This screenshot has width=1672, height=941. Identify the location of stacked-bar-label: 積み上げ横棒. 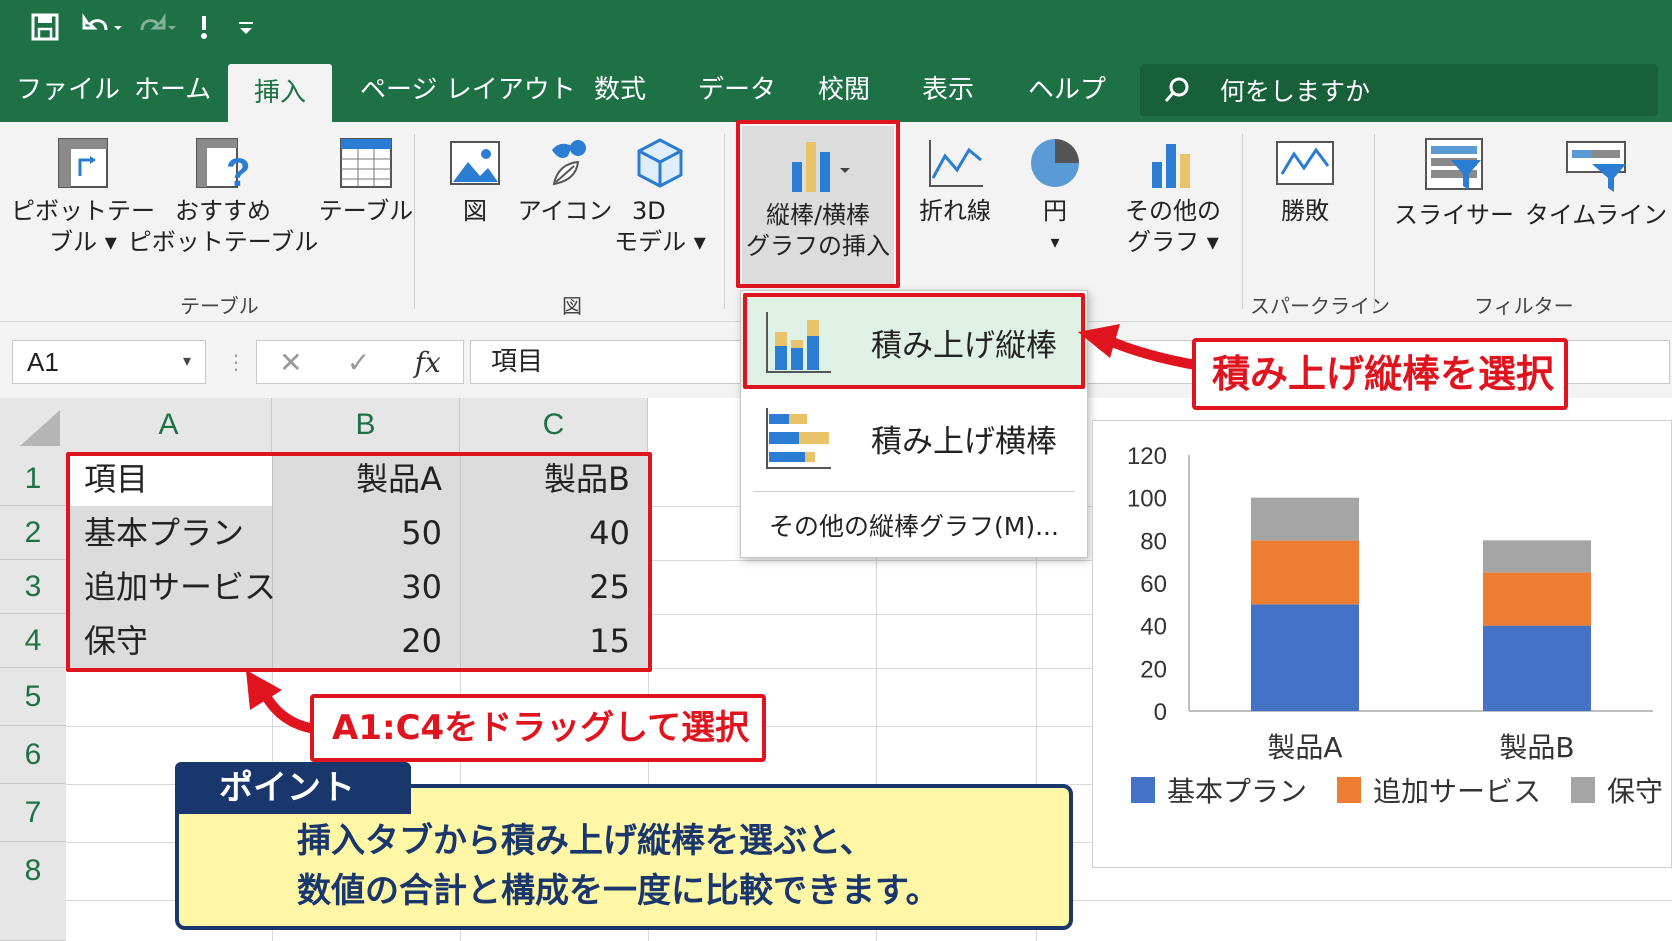
(964, 441).